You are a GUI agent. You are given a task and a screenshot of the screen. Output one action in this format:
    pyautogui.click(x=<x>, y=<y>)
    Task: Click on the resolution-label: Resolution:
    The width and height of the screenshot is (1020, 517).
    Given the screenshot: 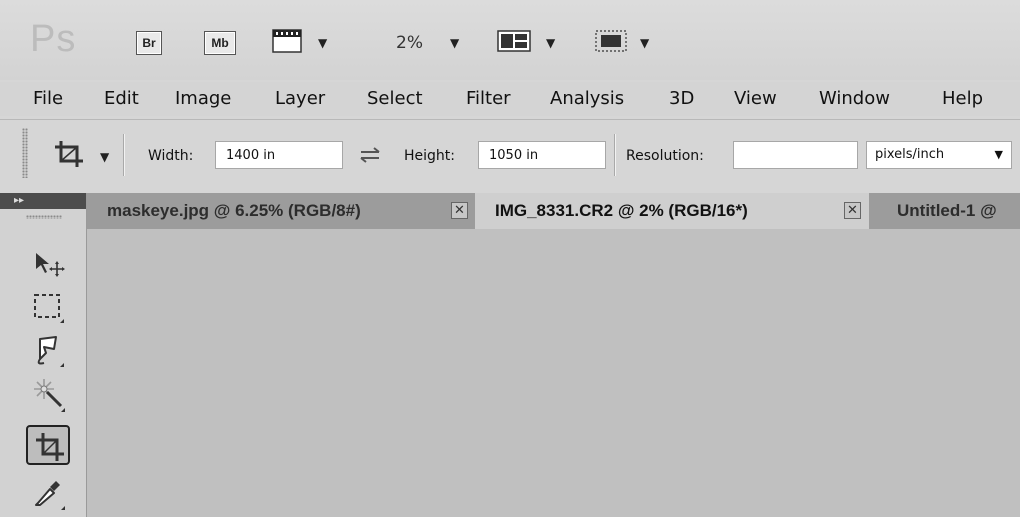 What is the action you would take?
    pyautogui.click(x=665, y=156)
    